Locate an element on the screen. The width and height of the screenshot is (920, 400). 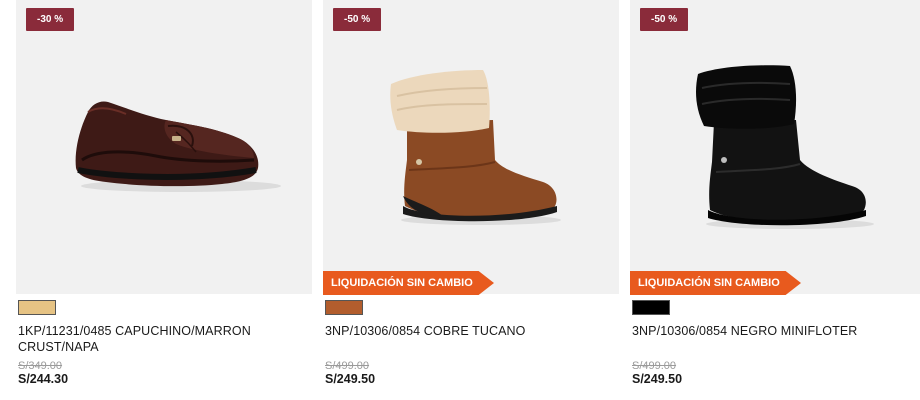
product-name: 3NP/10306/0854 COBRE TUCANO is located at coordinates (470, 331).